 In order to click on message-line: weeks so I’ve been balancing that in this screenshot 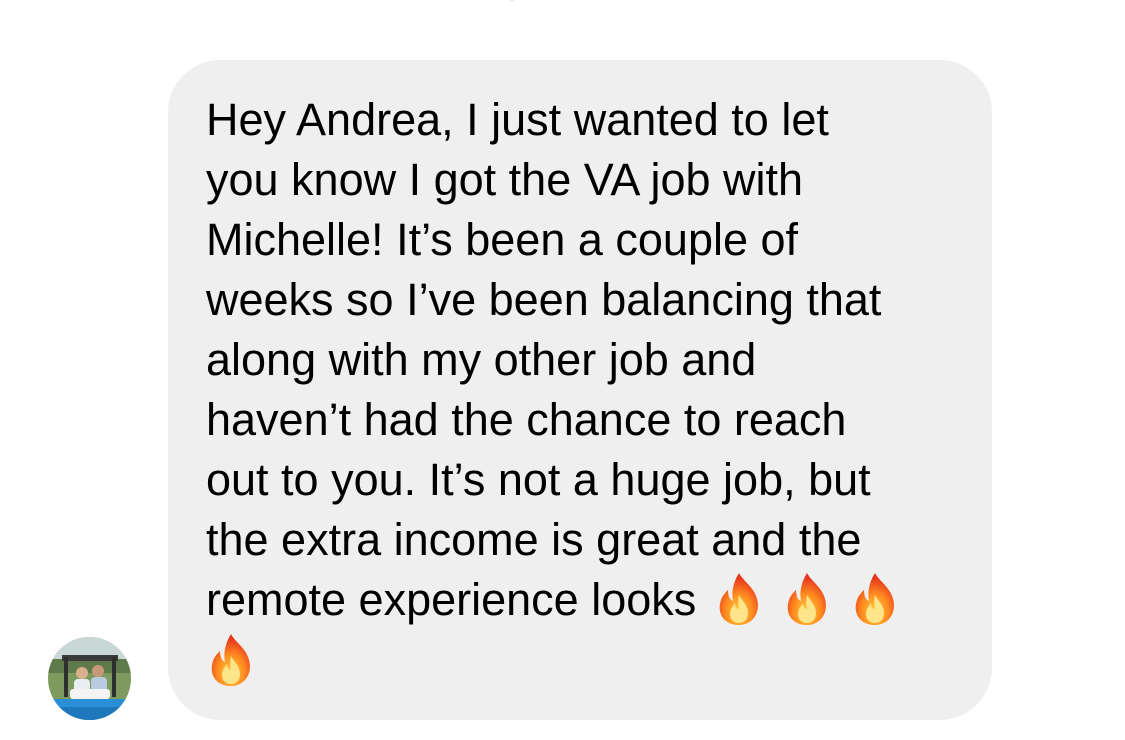, I will do `click(544, 299)`.